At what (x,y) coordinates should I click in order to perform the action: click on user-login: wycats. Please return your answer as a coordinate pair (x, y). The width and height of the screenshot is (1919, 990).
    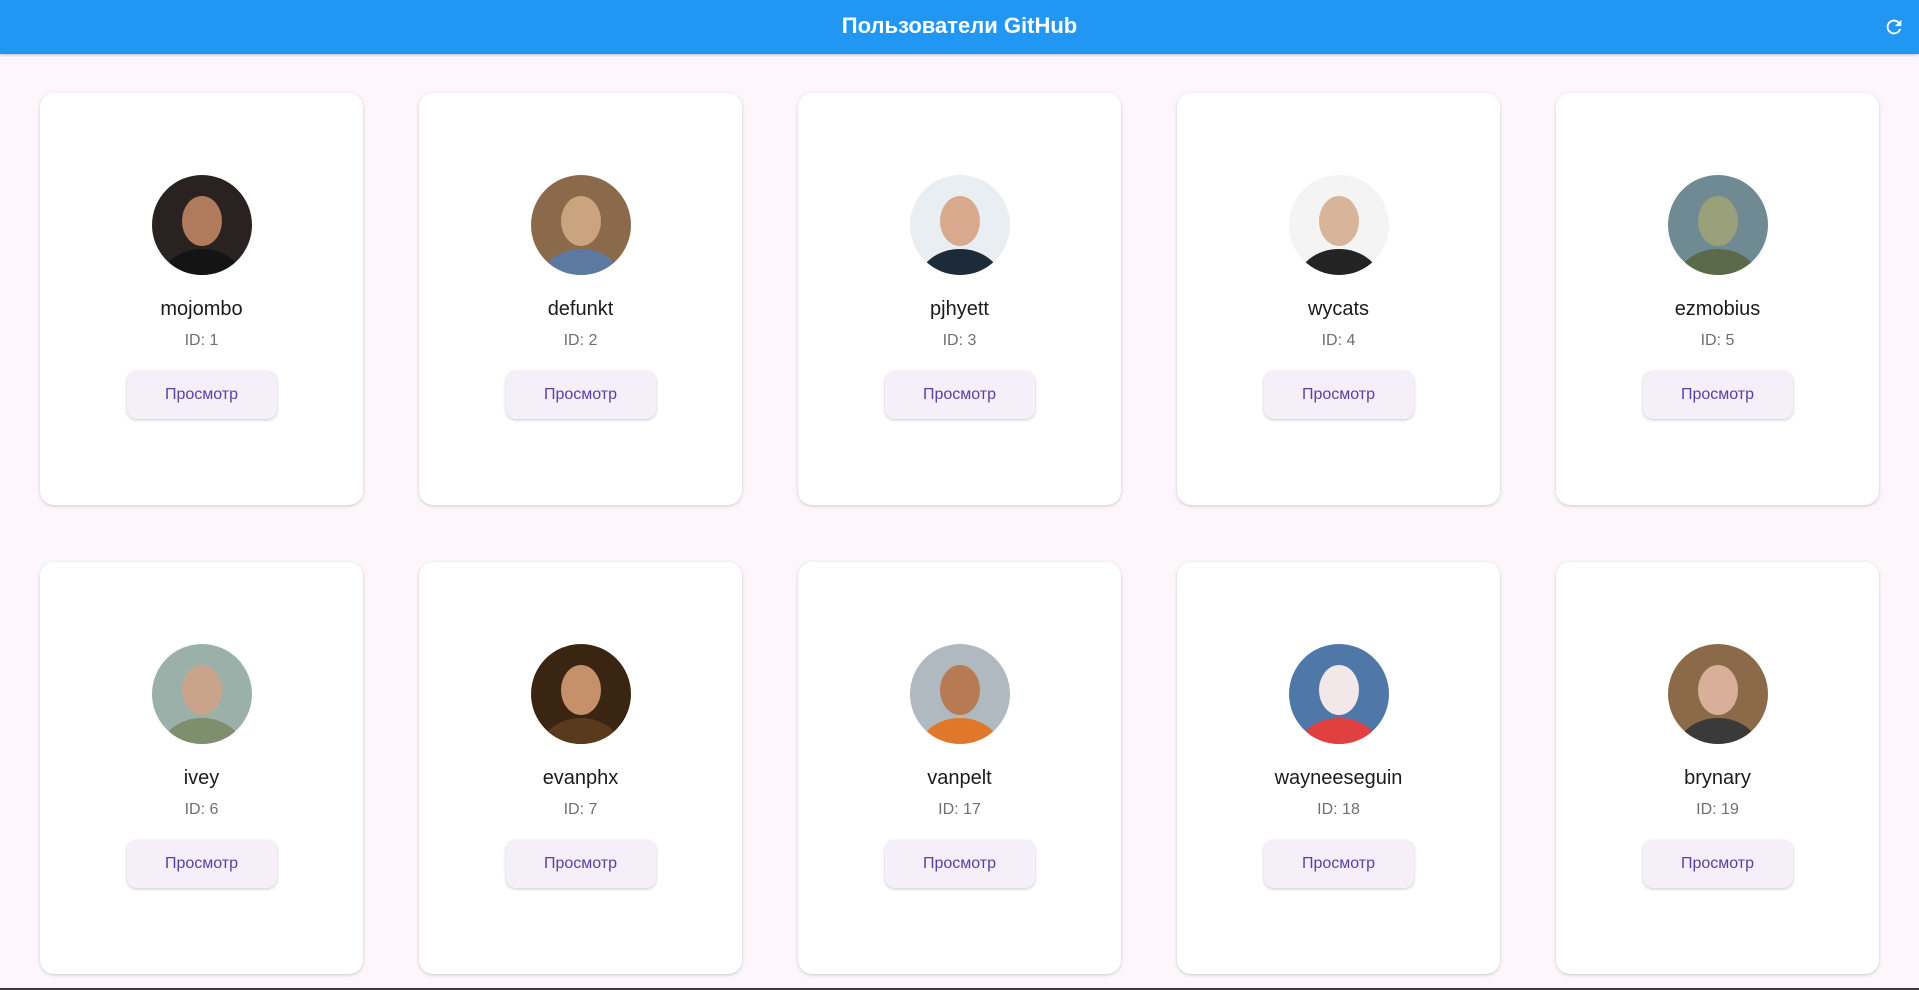
    Looking at the image, I should click on (1338, 309).